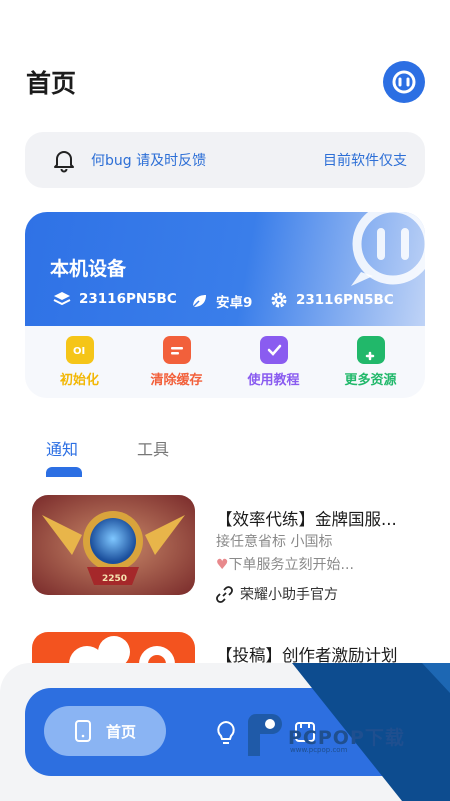  What do you see at coordinates (64, 162) in the screenshot?
I see `bell-icon` at bounding box center [64, 162].